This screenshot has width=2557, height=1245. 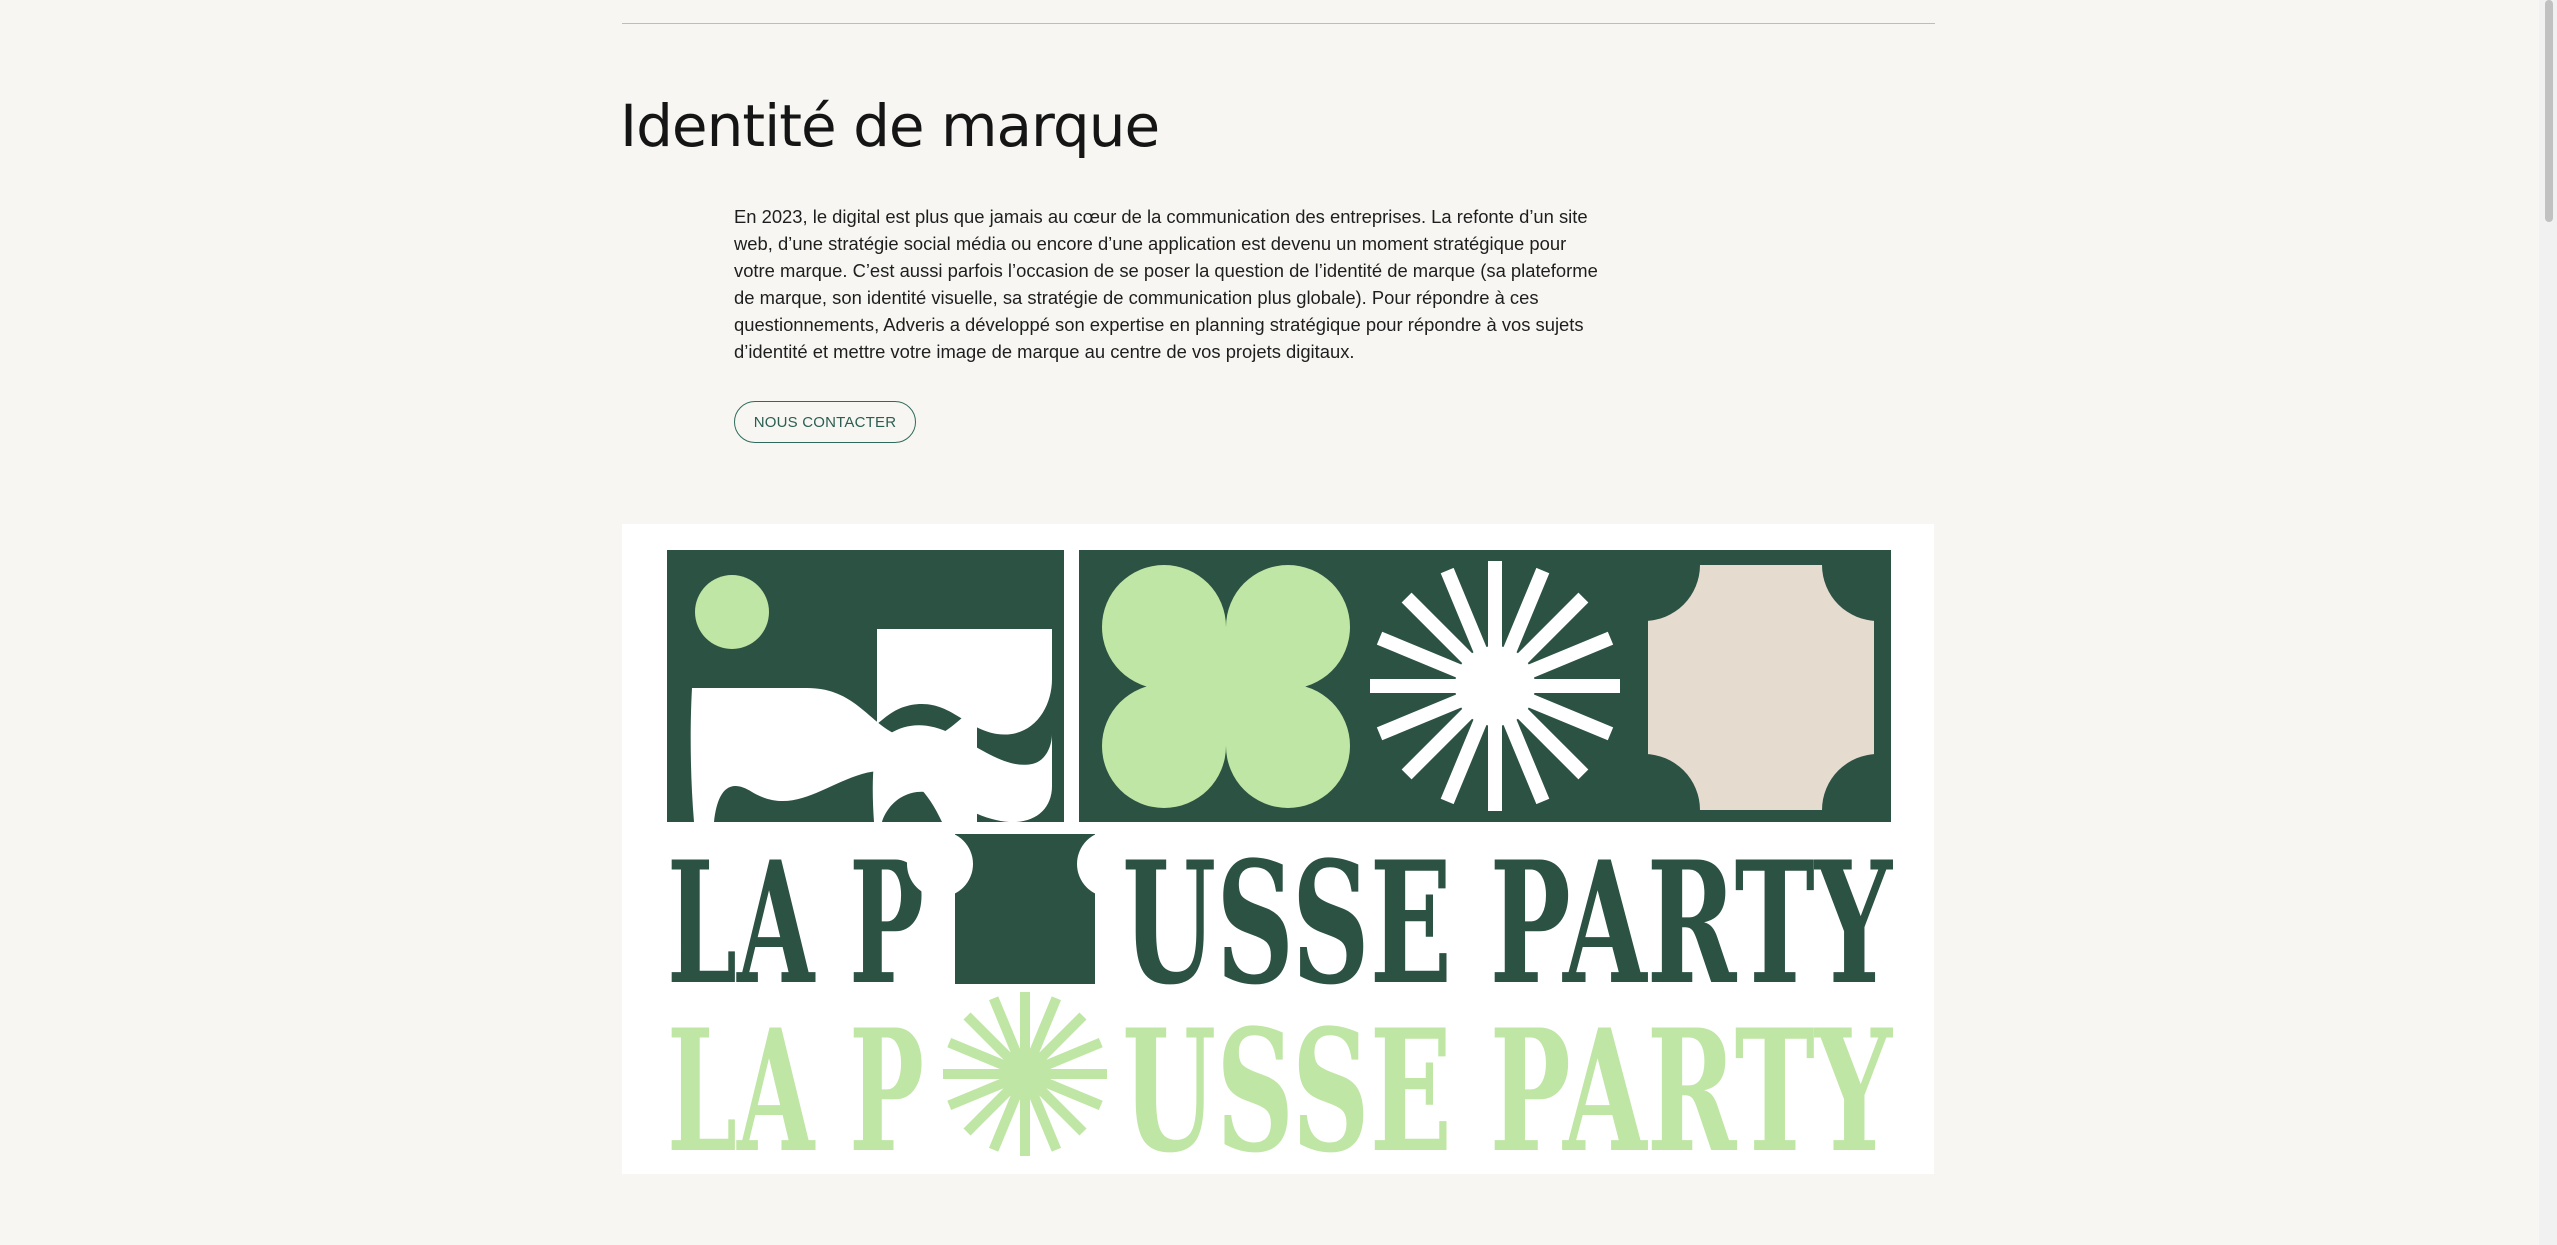 I want to click on scallop-letter-o, so click(x=1025, y=909).